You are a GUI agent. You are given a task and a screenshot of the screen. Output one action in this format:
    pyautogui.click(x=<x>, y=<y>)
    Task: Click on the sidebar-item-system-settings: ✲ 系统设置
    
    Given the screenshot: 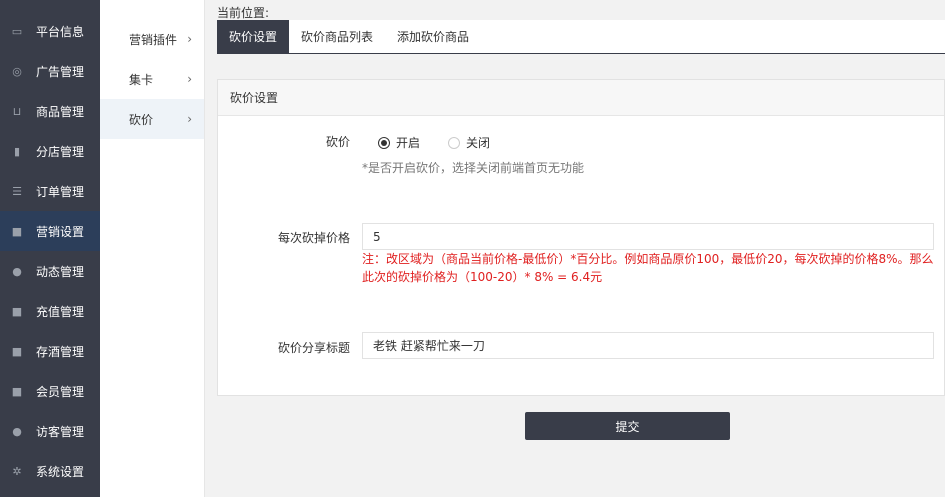 What is the action you would take?
    pyautogui.click(x=50, y=471)
    